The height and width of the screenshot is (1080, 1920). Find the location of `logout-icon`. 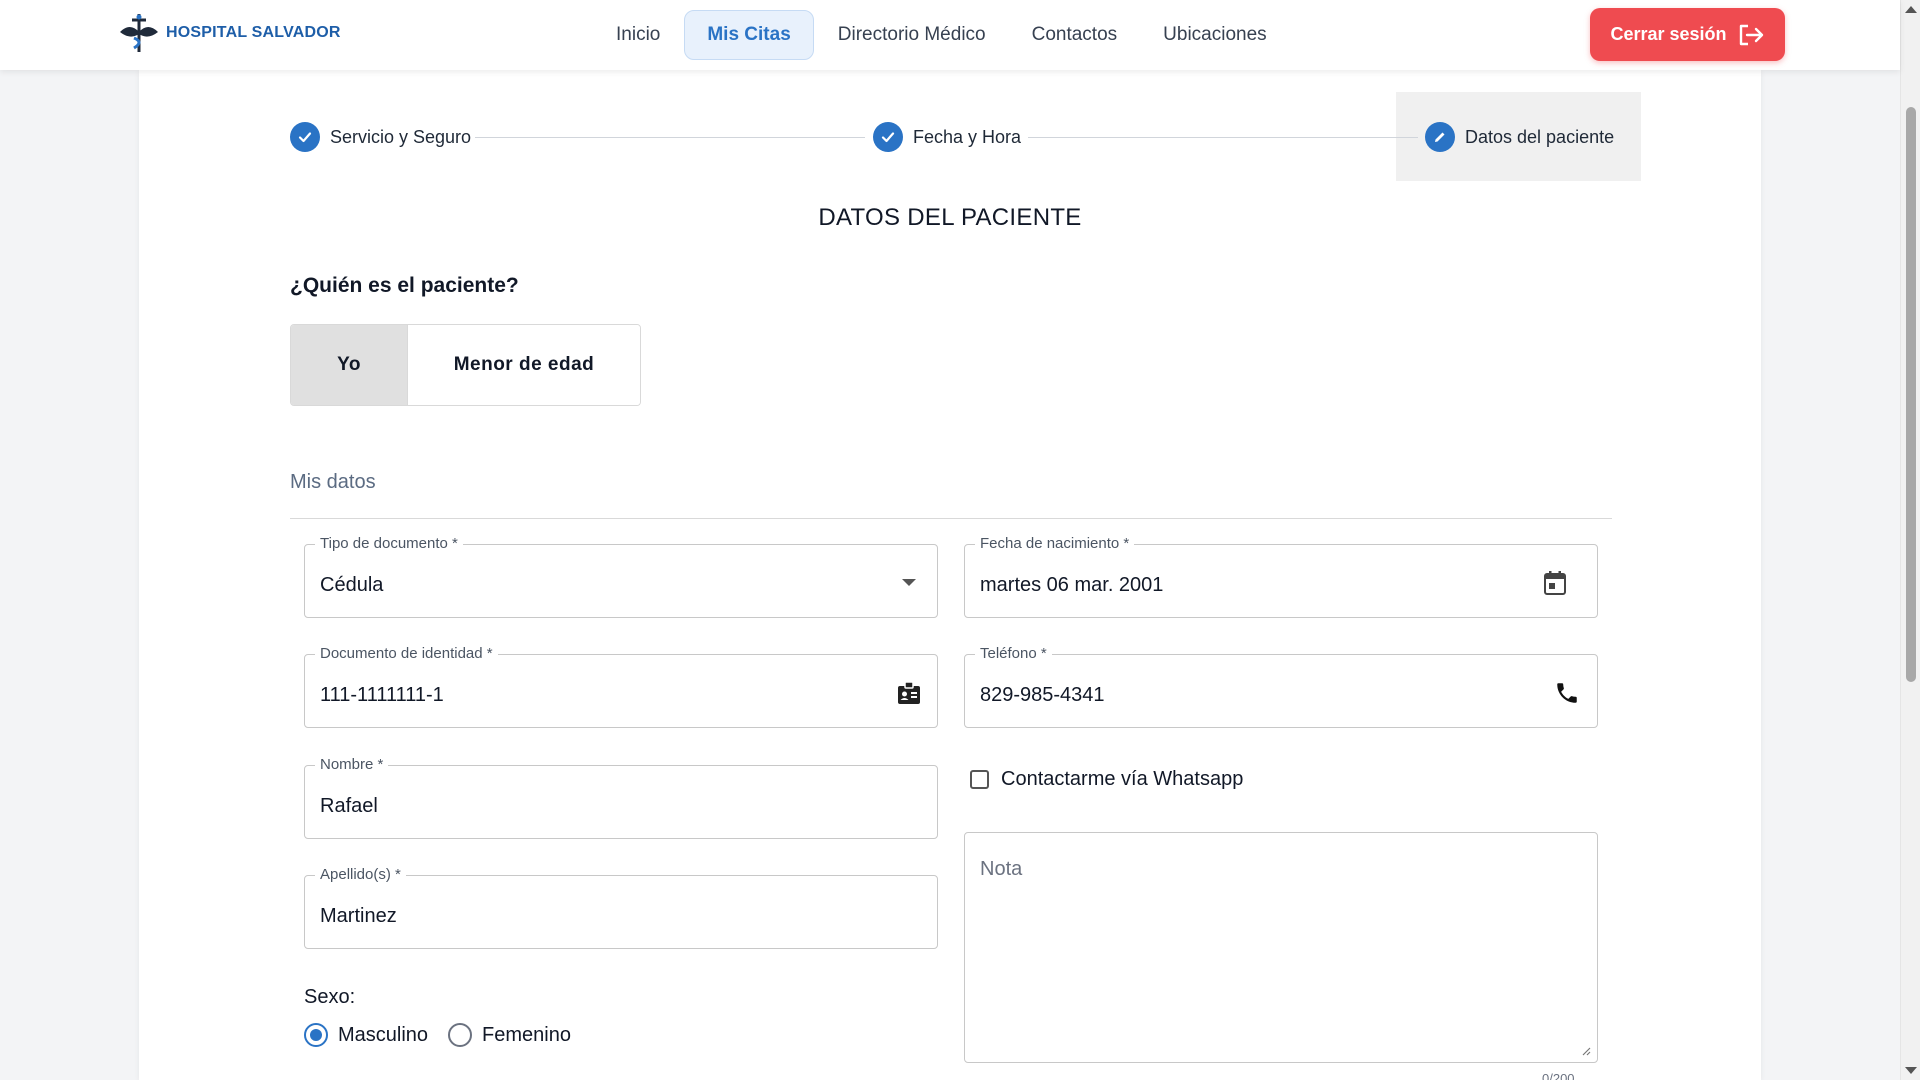

logout-icon is located at coordinates (1751, 34).